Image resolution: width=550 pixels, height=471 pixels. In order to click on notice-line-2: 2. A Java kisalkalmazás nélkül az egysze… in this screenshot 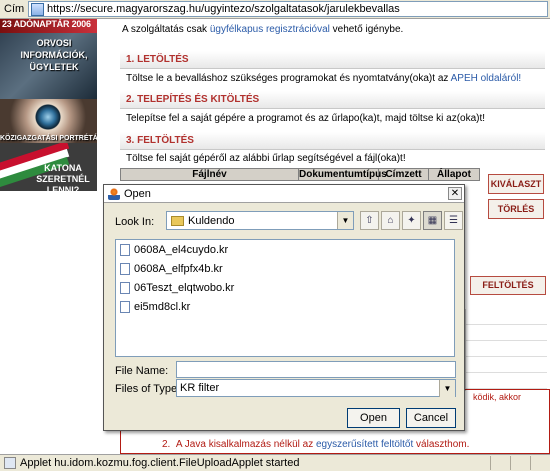, I will do `click(316, 444)`.